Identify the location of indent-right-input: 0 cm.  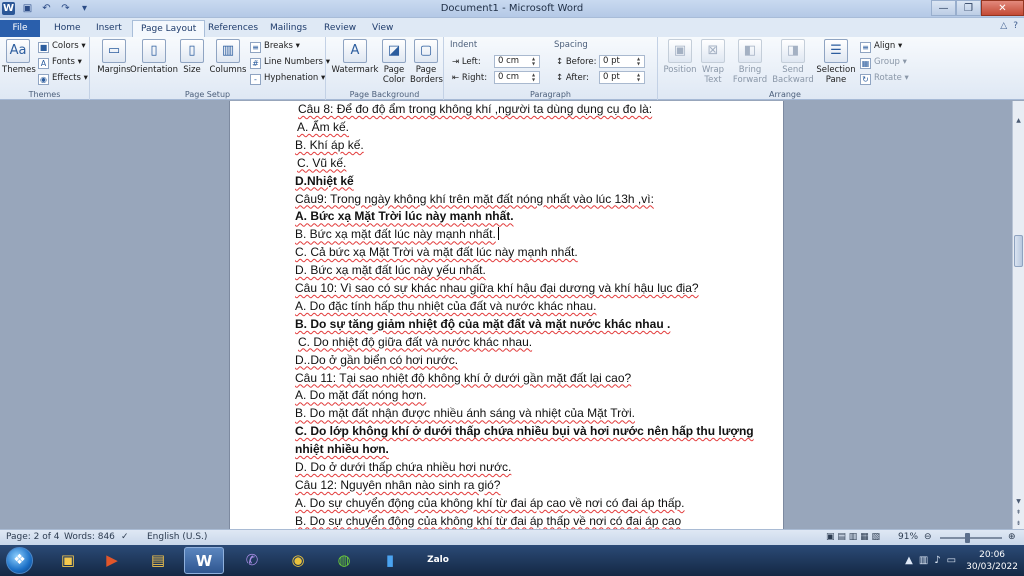
(517, 77).